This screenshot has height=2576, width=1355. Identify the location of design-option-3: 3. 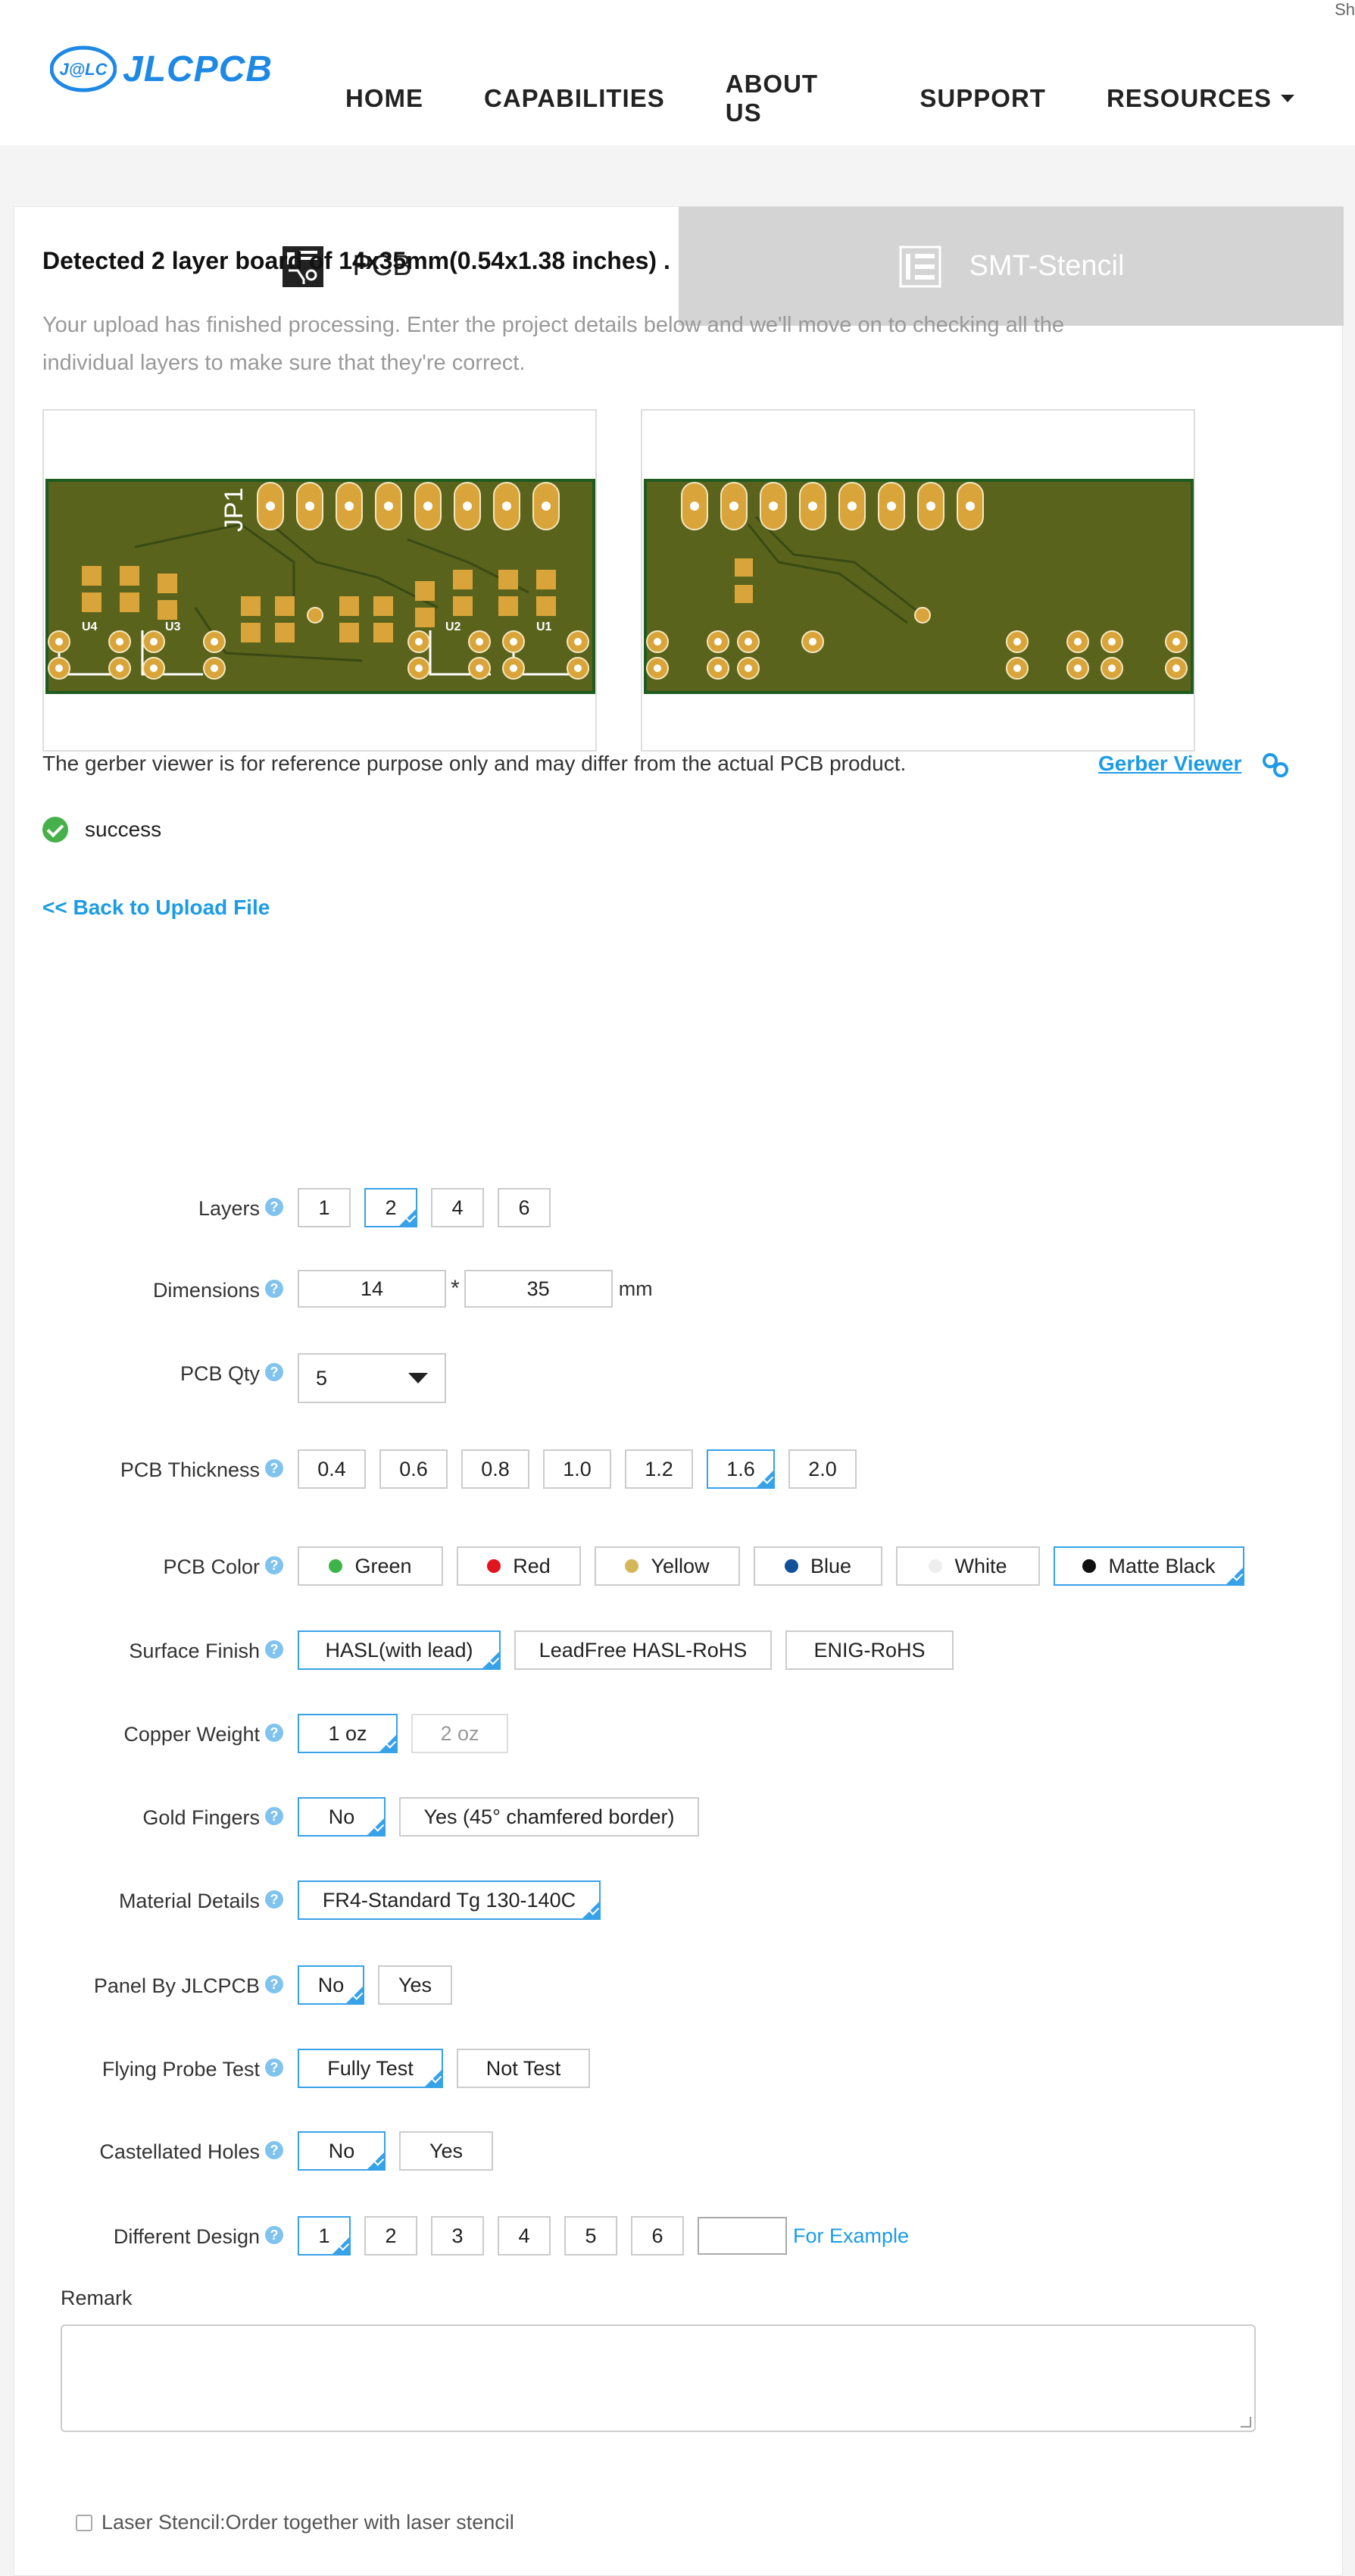
(457, 2236).